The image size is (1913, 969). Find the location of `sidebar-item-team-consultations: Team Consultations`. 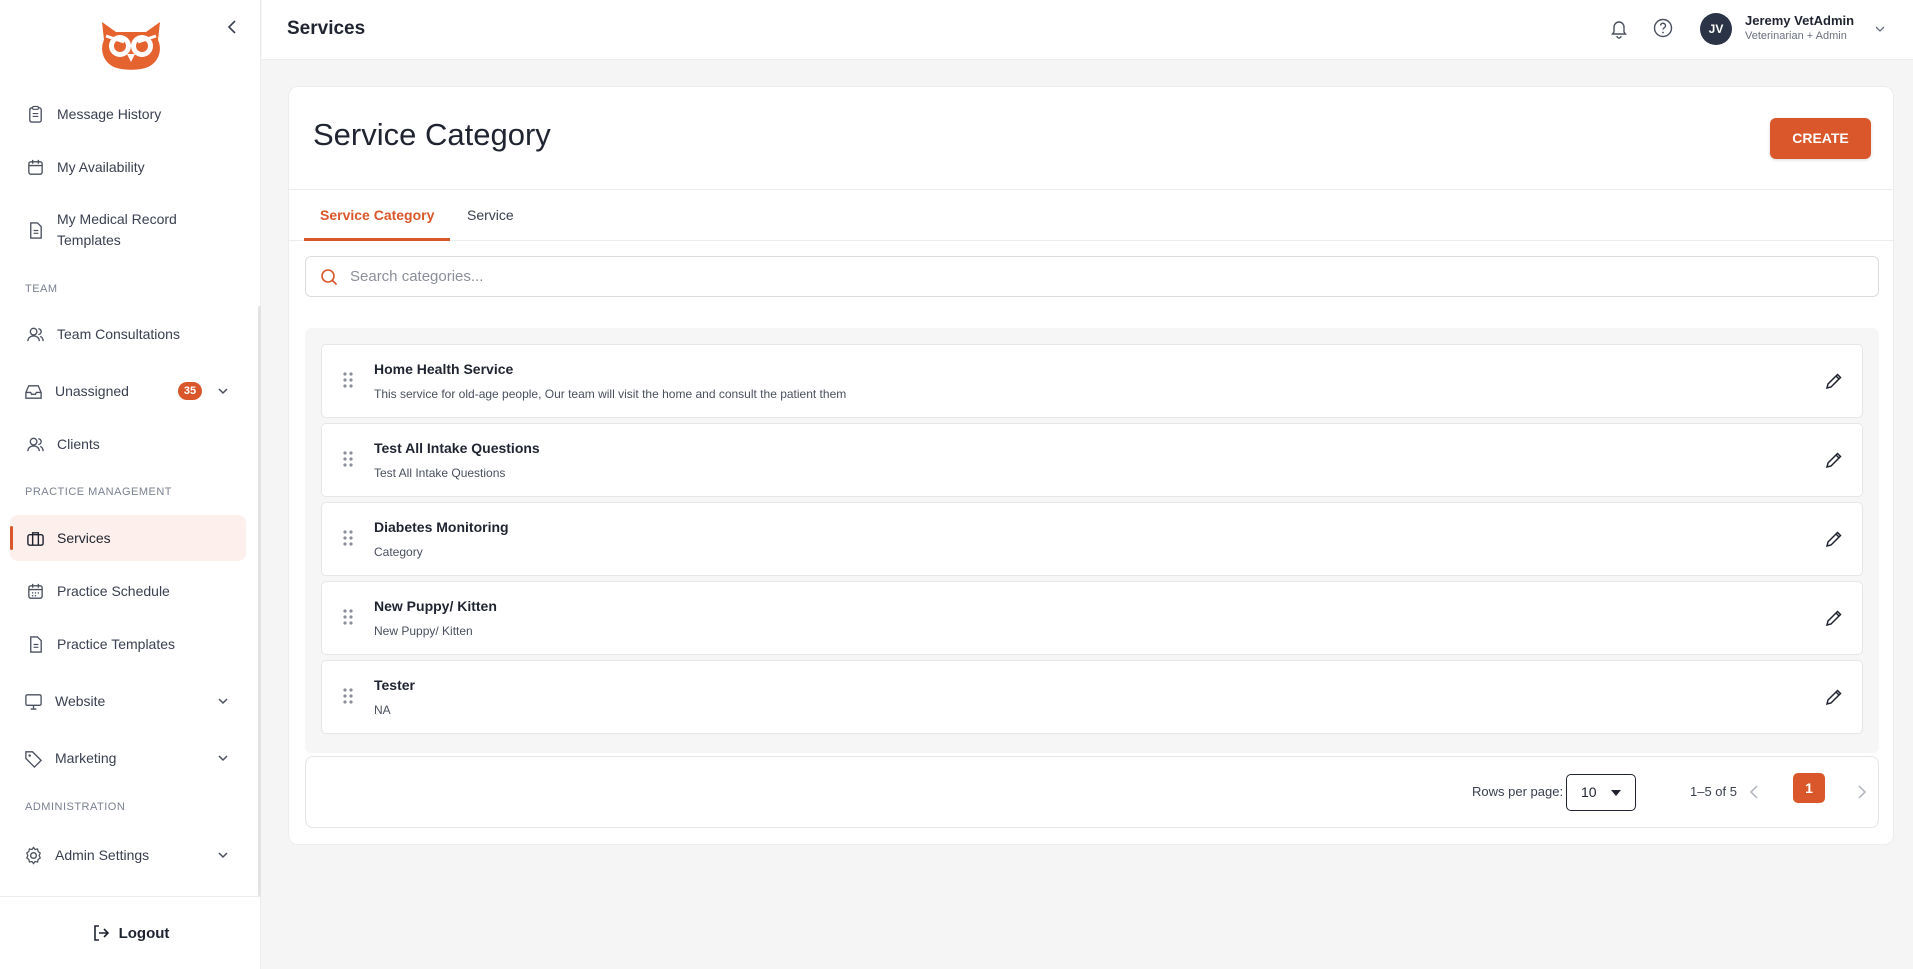

sidebar-item-team-consultations: Team Consultations is located at coordinates (128, 334).